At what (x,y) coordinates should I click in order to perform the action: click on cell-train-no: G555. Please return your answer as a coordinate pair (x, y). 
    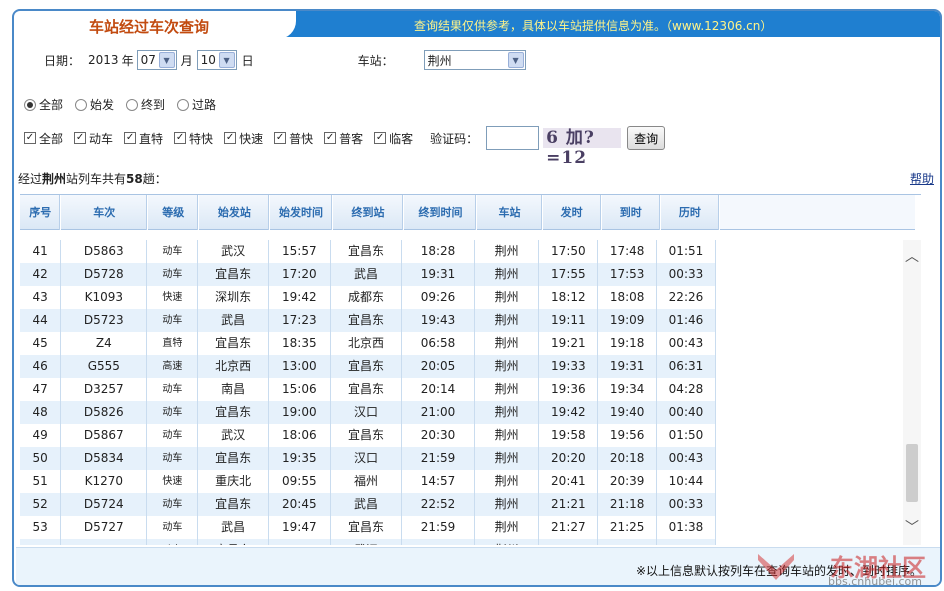
    Looking at the image, I should click on (104, 366).